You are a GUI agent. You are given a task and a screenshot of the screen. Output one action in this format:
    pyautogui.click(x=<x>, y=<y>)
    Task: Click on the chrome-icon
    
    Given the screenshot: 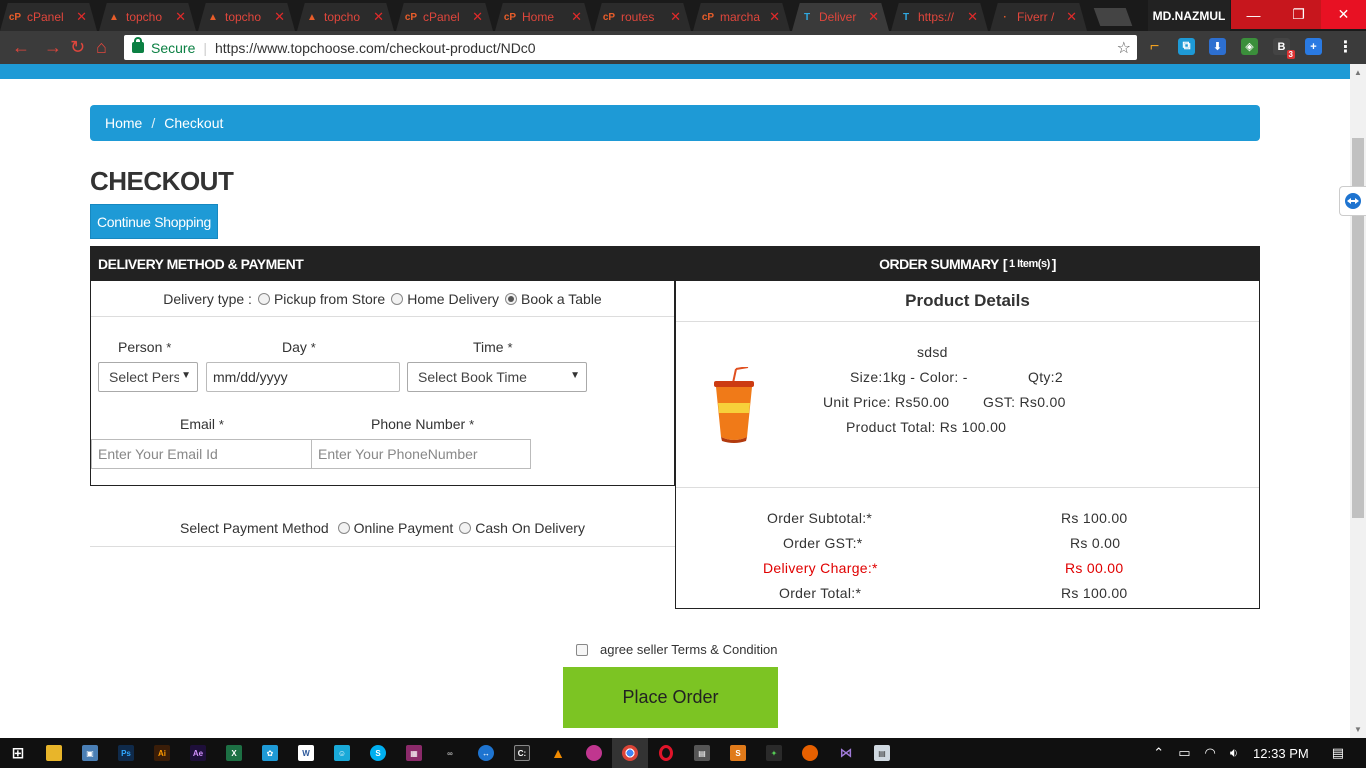 What is the action you would take?
    pyautogui.click(x=630, y=753)
    